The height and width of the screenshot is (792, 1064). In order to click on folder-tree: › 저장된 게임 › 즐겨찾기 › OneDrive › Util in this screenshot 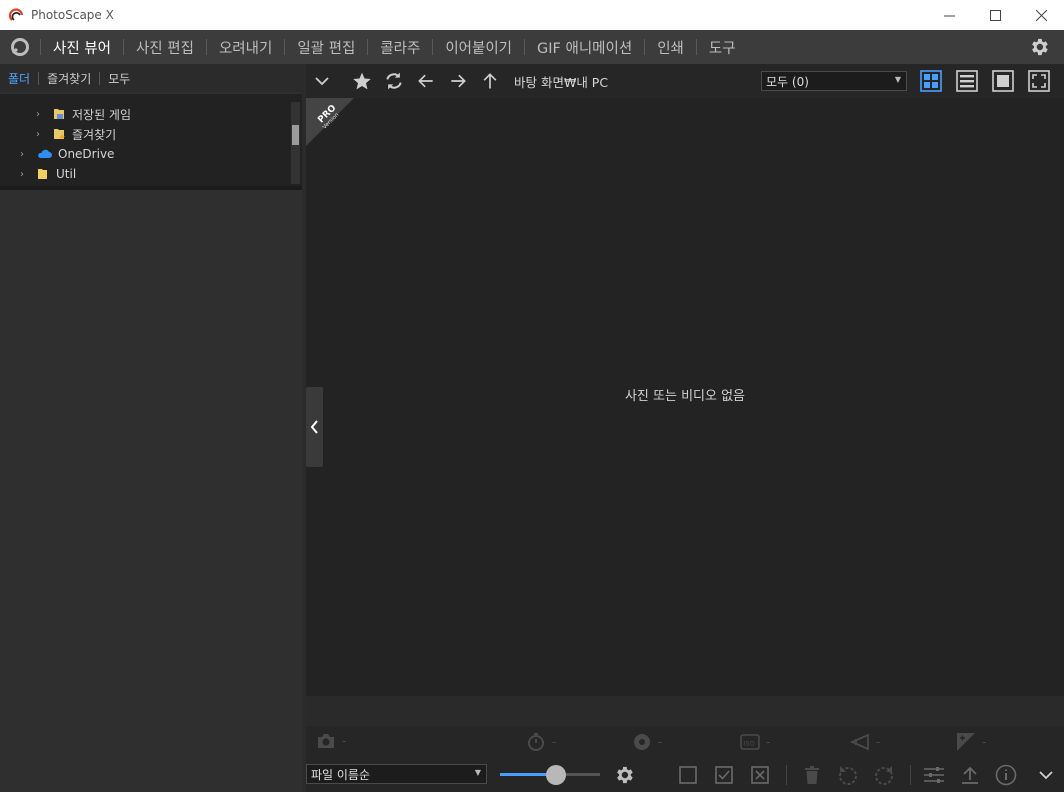, I will do `click(151, 140)`.